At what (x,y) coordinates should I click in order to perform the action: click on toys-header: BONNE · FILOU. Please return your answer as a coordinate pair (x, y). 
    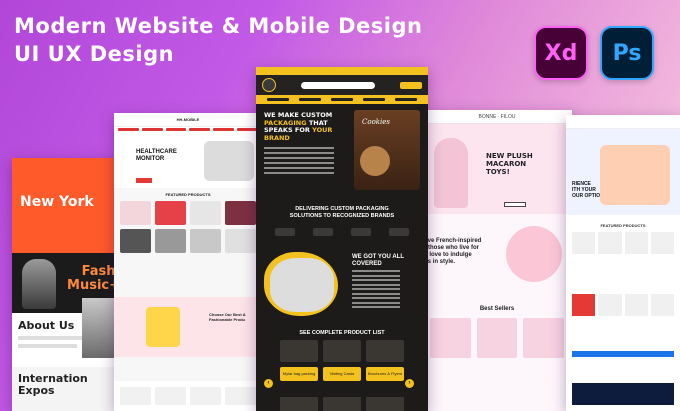
    Looking at the image, I should click on (497, 117).